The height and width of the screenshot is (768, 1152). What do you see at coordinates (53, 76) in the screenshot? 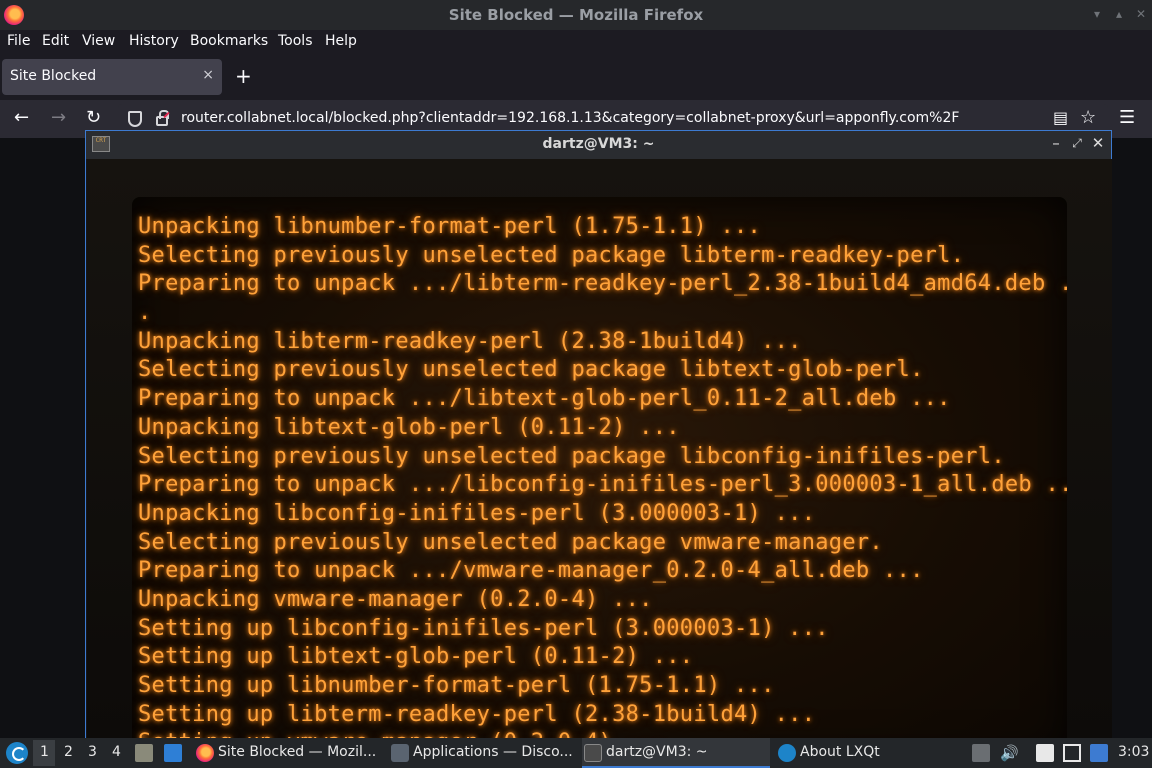
I see `tab-title: Site Blocked` at bounding box center [53, 76].